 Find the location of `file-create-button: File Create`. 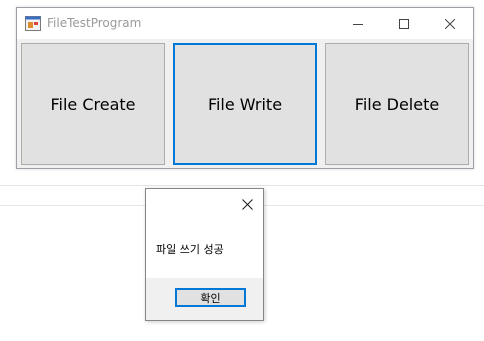

file-create-button: File Create is located at coordinates (93, 104).